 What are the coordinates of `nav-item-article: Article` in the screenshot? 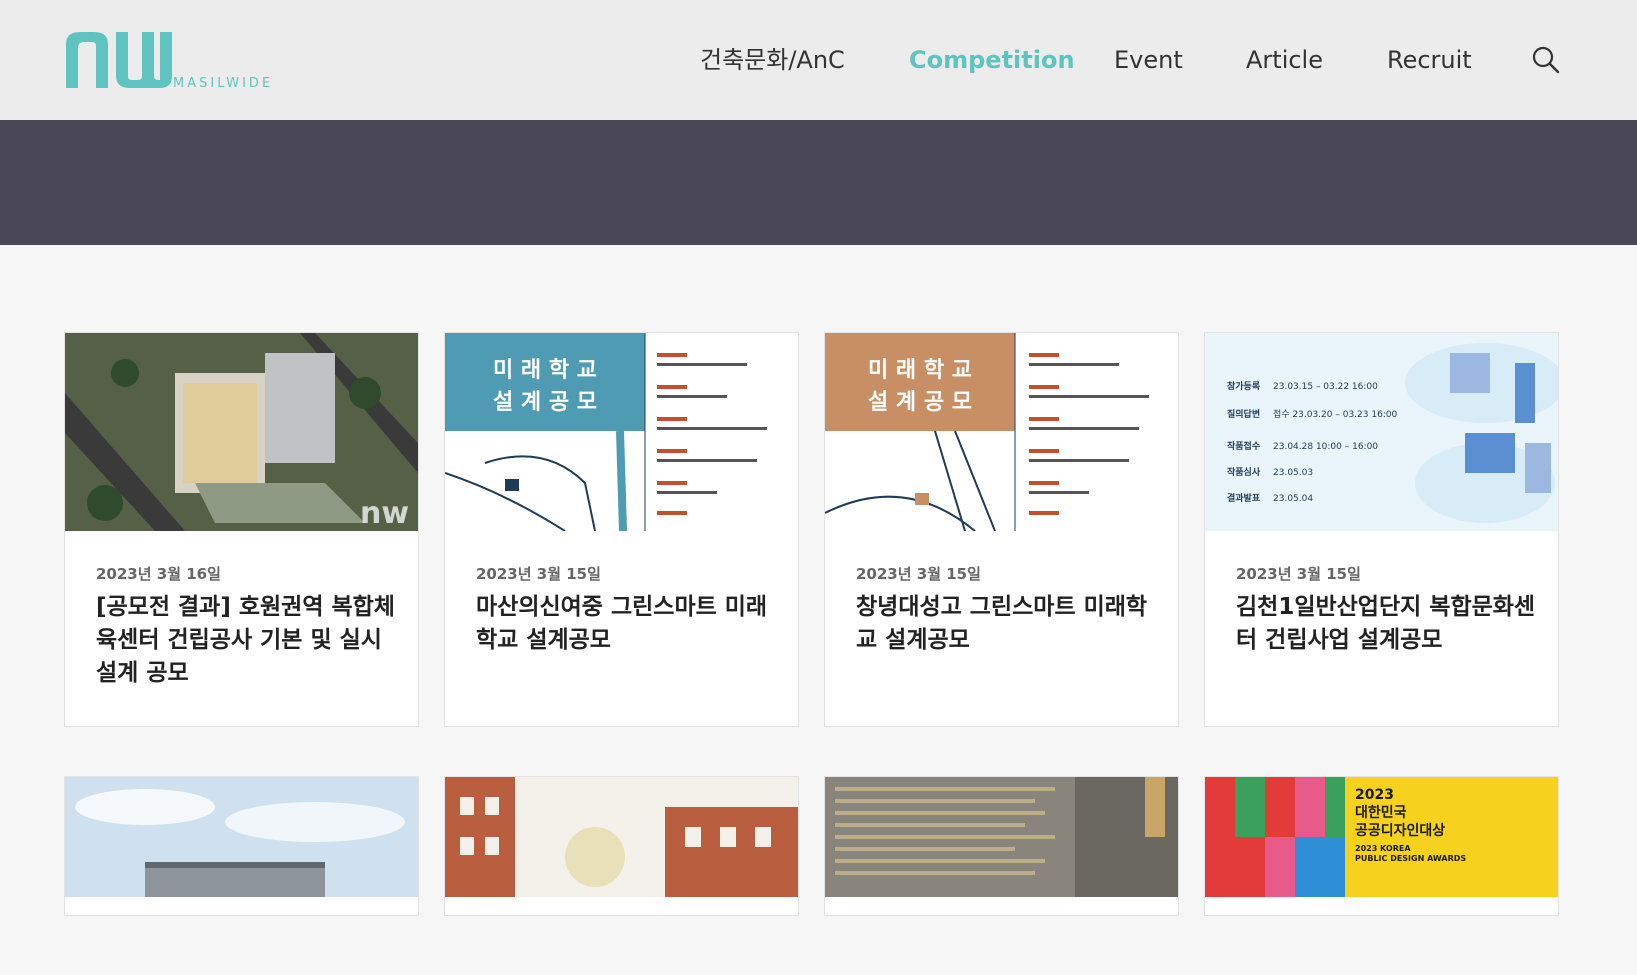 It's located at (1284, 60).